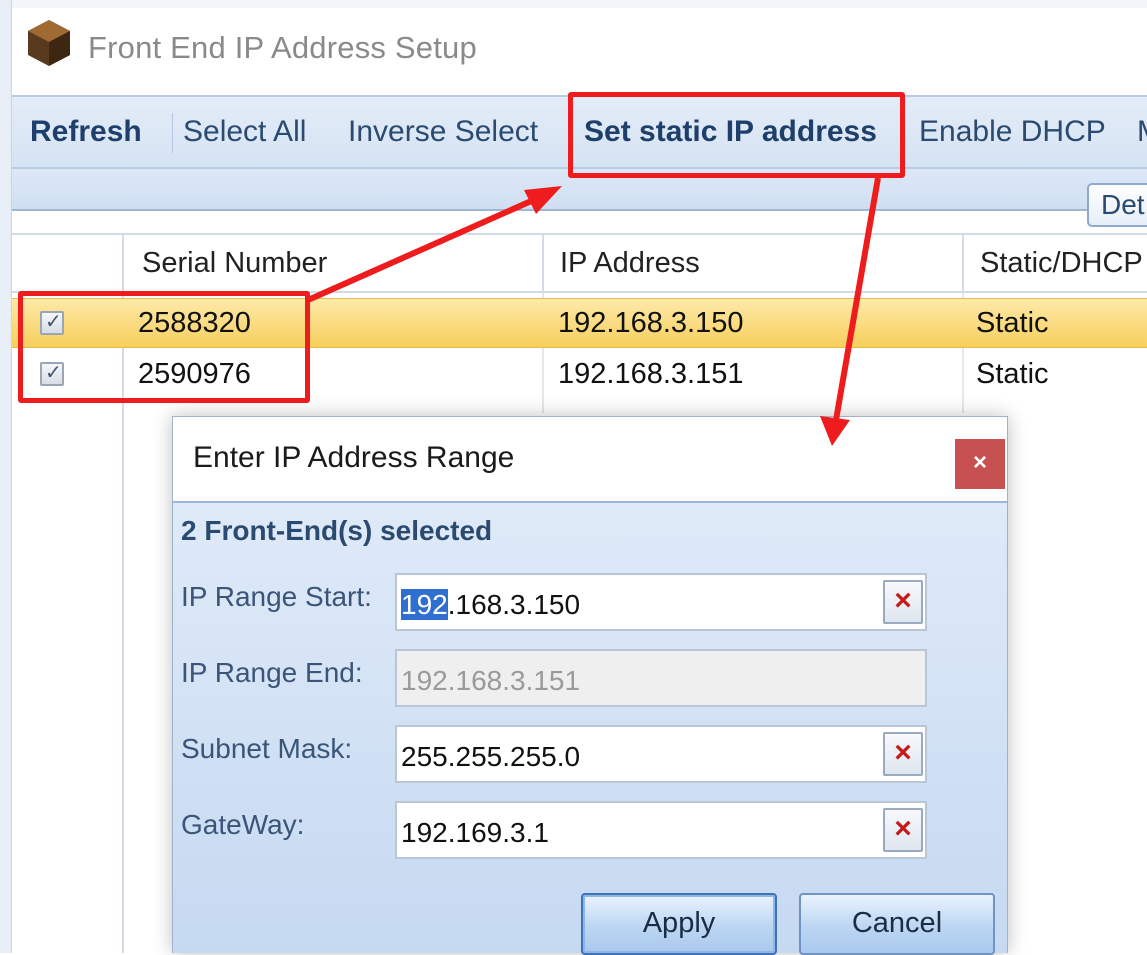 The image size is (1147, 955). I want to click on arrow-head-to-toolbar, so click(543, 200).